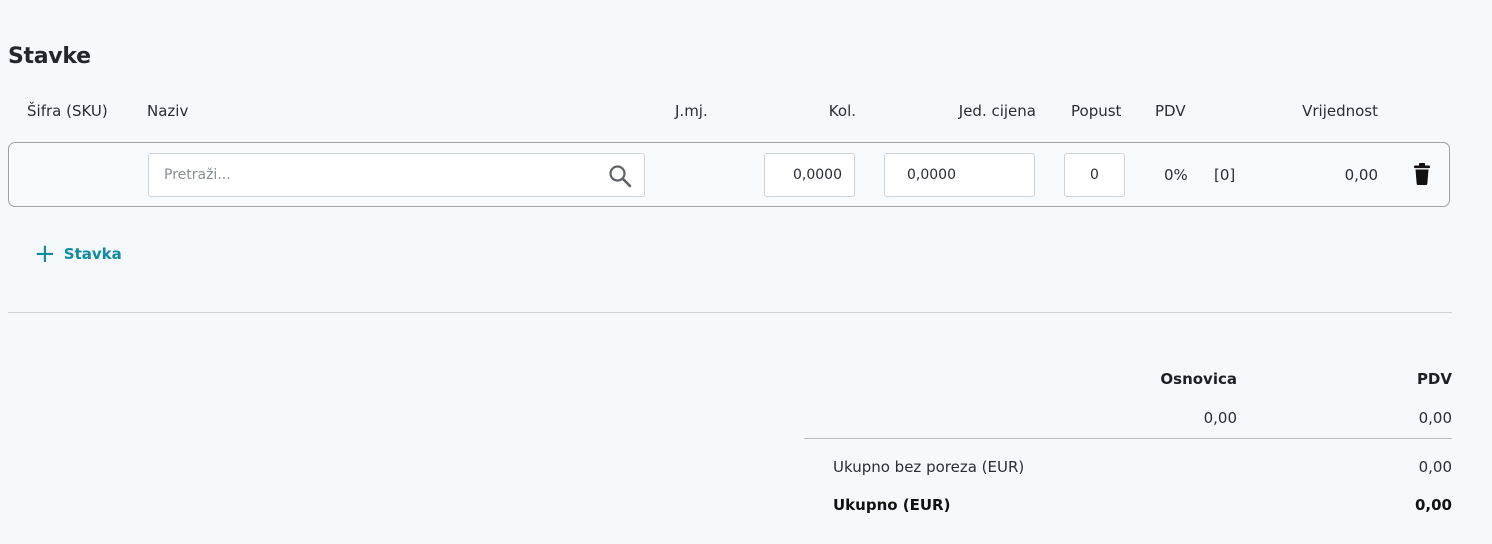 This screenshot has height=544, width=1492. What do you see at coordinates (1422, 174) in the screenshot?
I see `trash-icon` at bounding box center [1422, 174].